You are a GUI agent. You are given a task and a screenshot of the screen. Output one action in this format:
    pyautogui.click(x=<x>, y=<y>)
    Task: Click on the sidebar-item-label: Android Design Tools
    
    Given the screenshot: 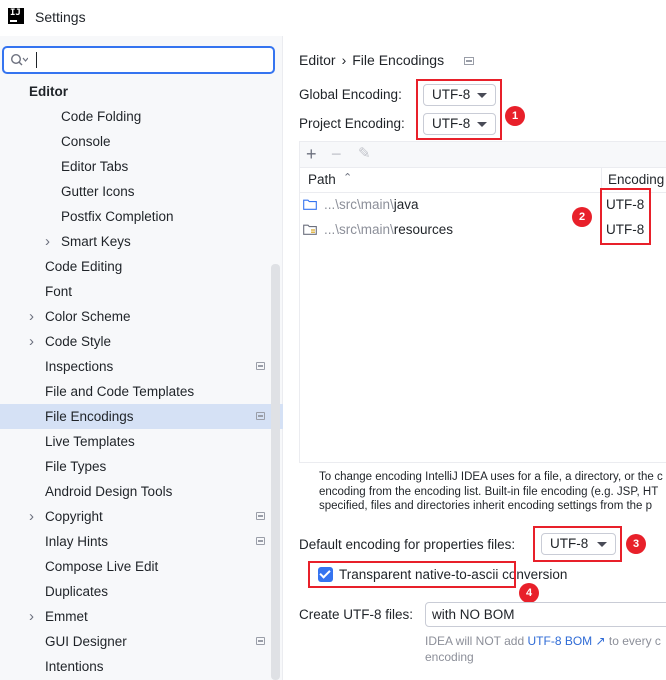 What is the action you would take?
    pyautogui.click(x=109, y=491)
    